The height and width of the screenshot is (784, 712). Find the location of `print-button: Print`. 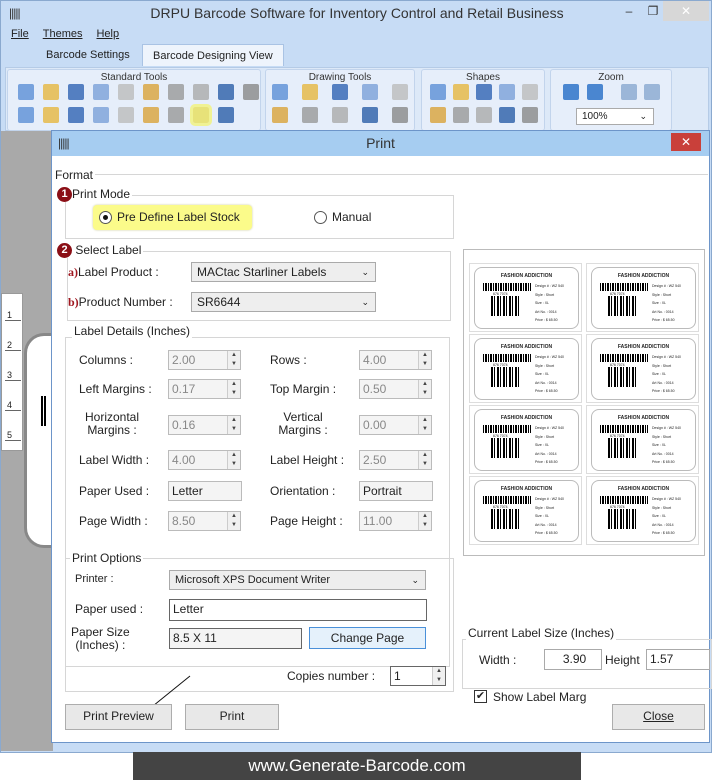

print-button: Print is located at coordinates (232, 717).